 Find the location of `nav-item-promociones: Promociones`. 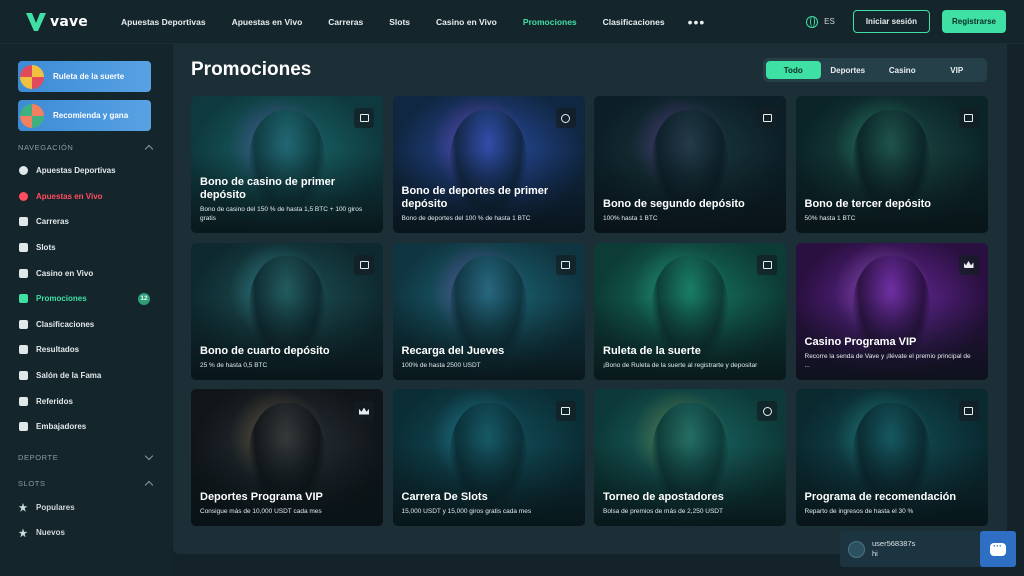

nav-item-promociones: Promociones is located at coordinates (550, 22).